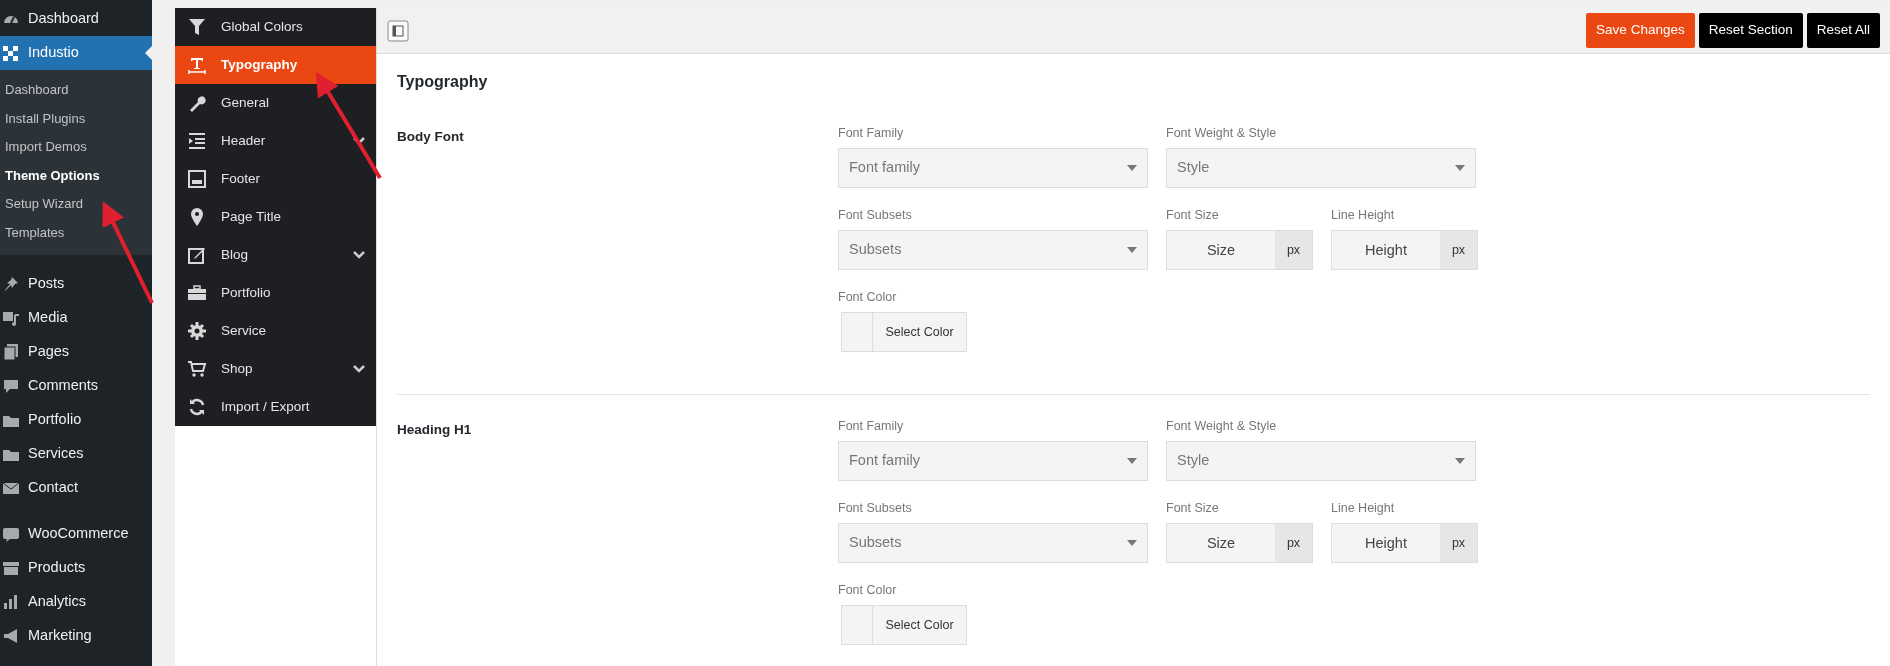 Image resolution: width=1890 pixels, height=666 pixels. Describe the element at coordinates (11, 318) in the screenshot. I see `media-icon` at that location.